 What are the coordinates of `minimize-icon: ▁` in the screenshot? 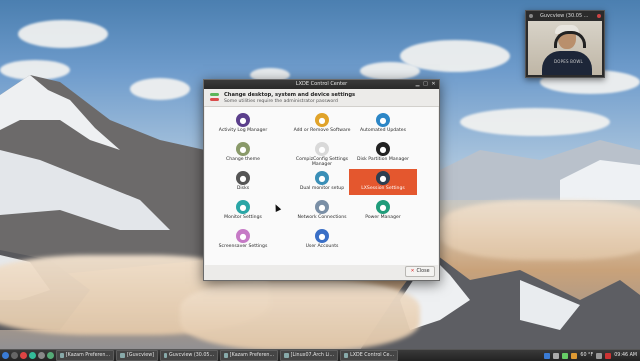 It's located at (417, 84).